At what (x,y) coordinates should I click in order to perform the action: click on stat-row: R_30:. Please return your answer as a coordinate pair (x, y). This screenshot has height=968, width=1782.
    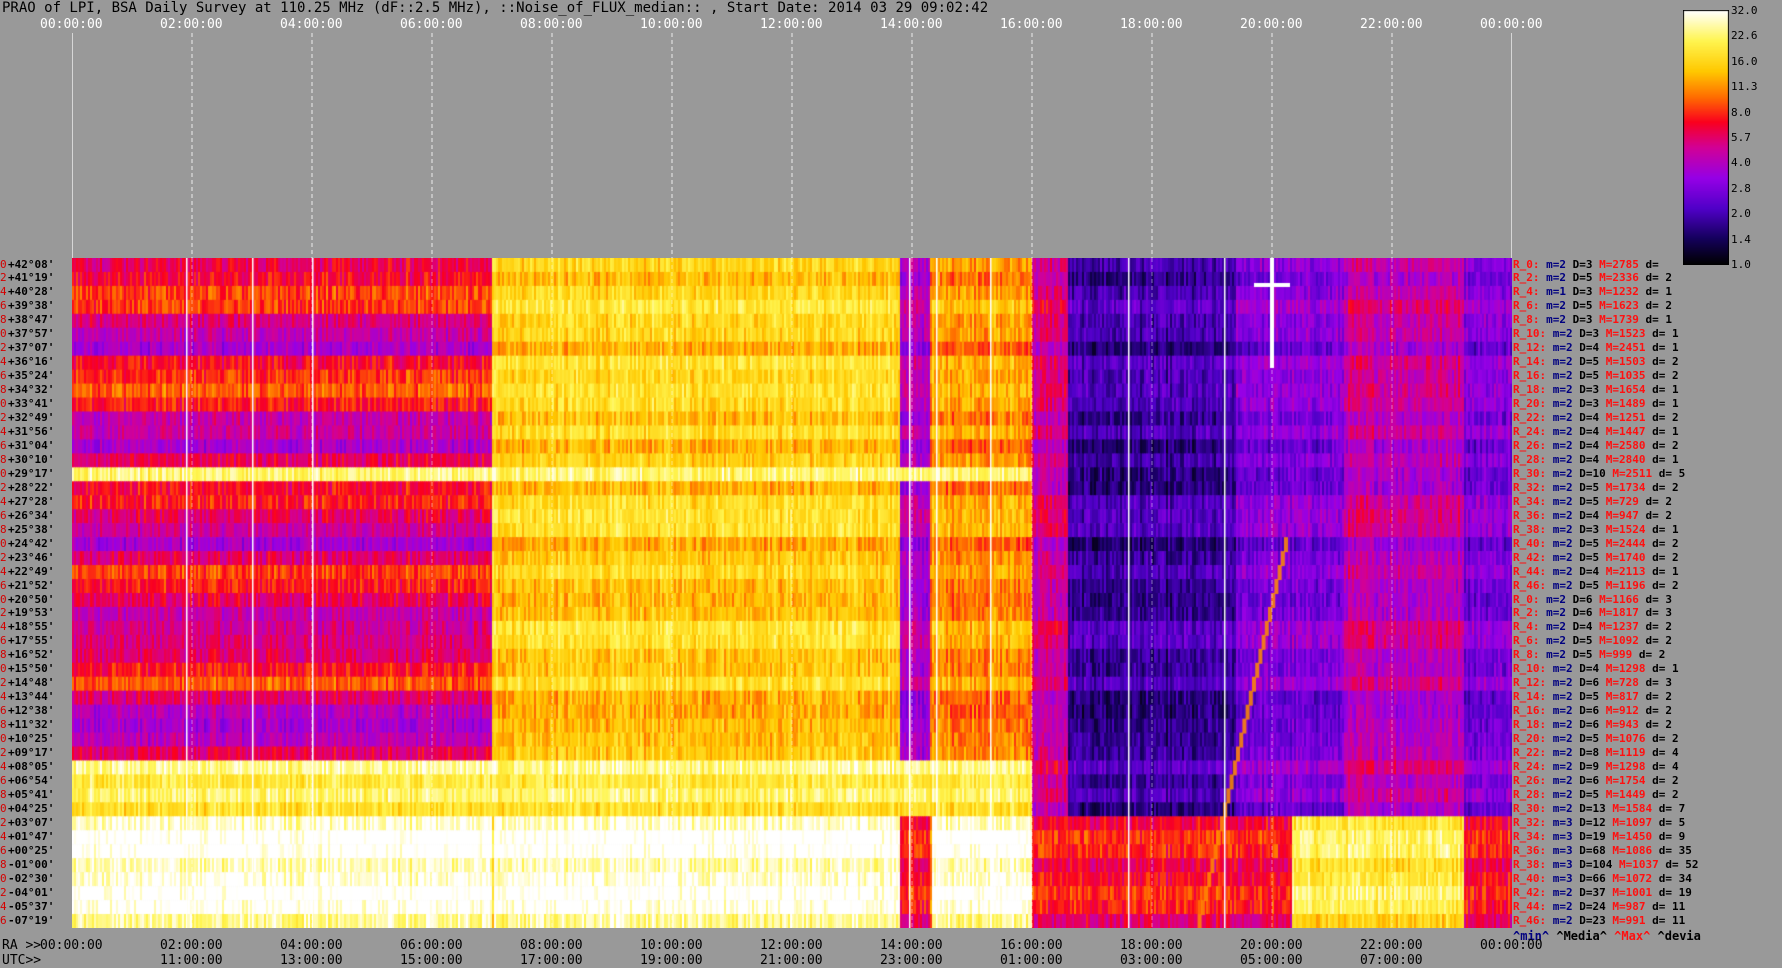
    Looking at the image, I should click on (1530, 473).